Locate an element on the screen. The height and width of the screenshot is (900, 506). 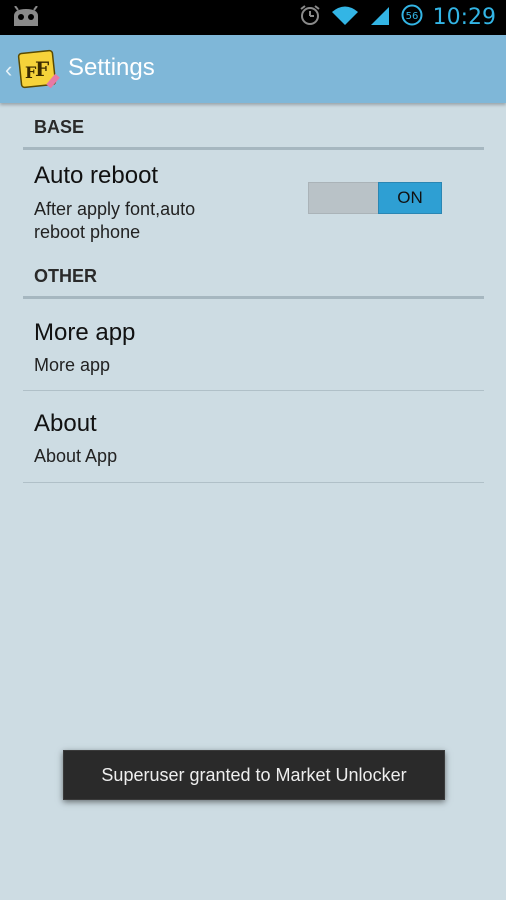
pref-title: Auto reboot is located at coordinates (96, 175).